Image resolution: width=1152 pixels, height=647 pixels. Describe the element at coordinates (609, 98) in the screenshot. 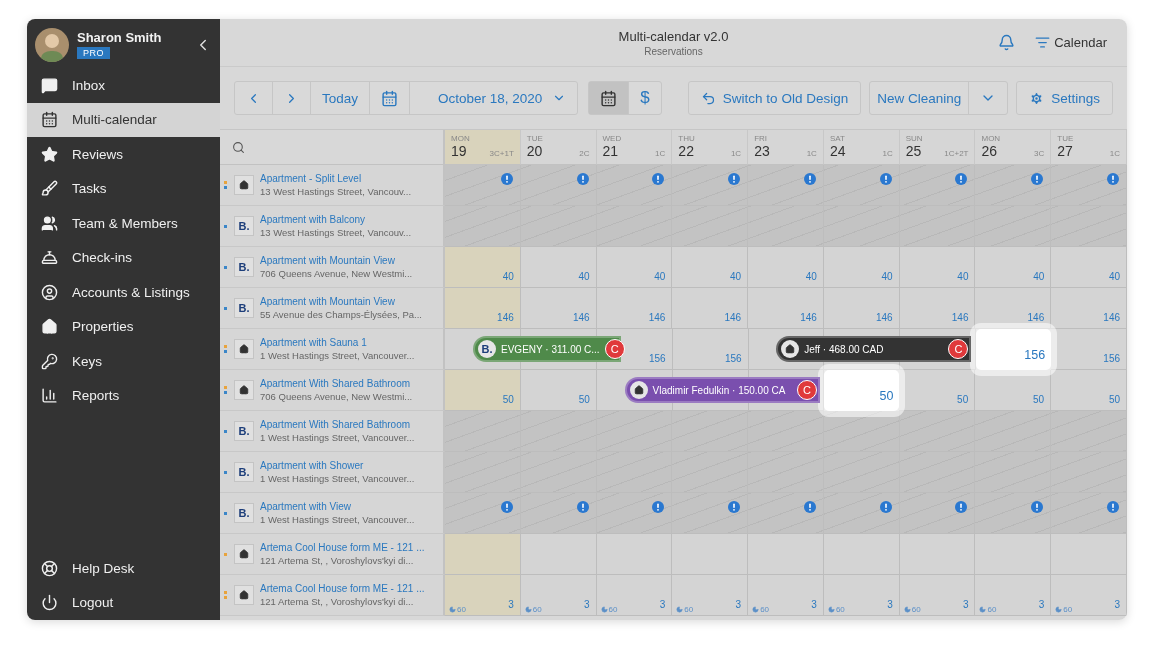

I see `view-toggle` at that location.